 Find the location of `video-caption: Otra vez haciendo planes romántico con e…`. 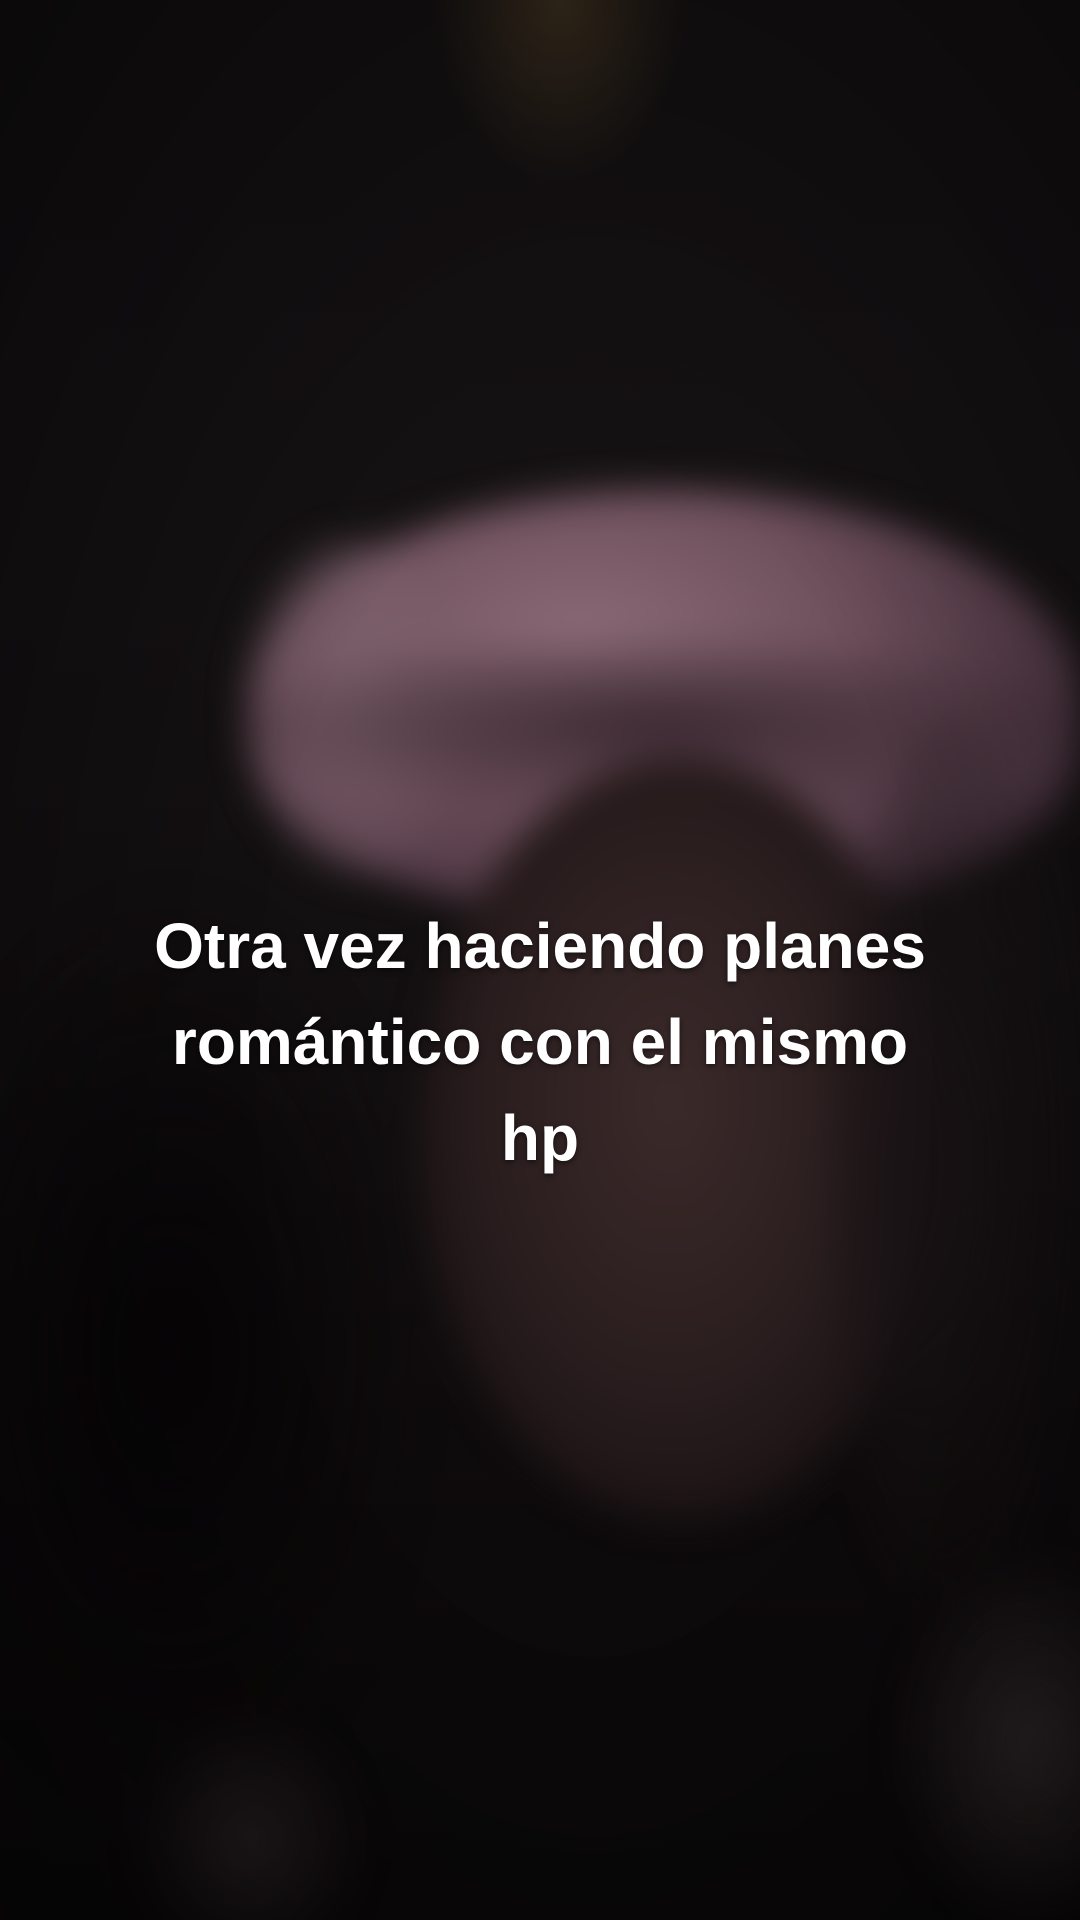

video-caption: Otra vez haciendo planes romántico con e… is located at coordinates (540, 1042).